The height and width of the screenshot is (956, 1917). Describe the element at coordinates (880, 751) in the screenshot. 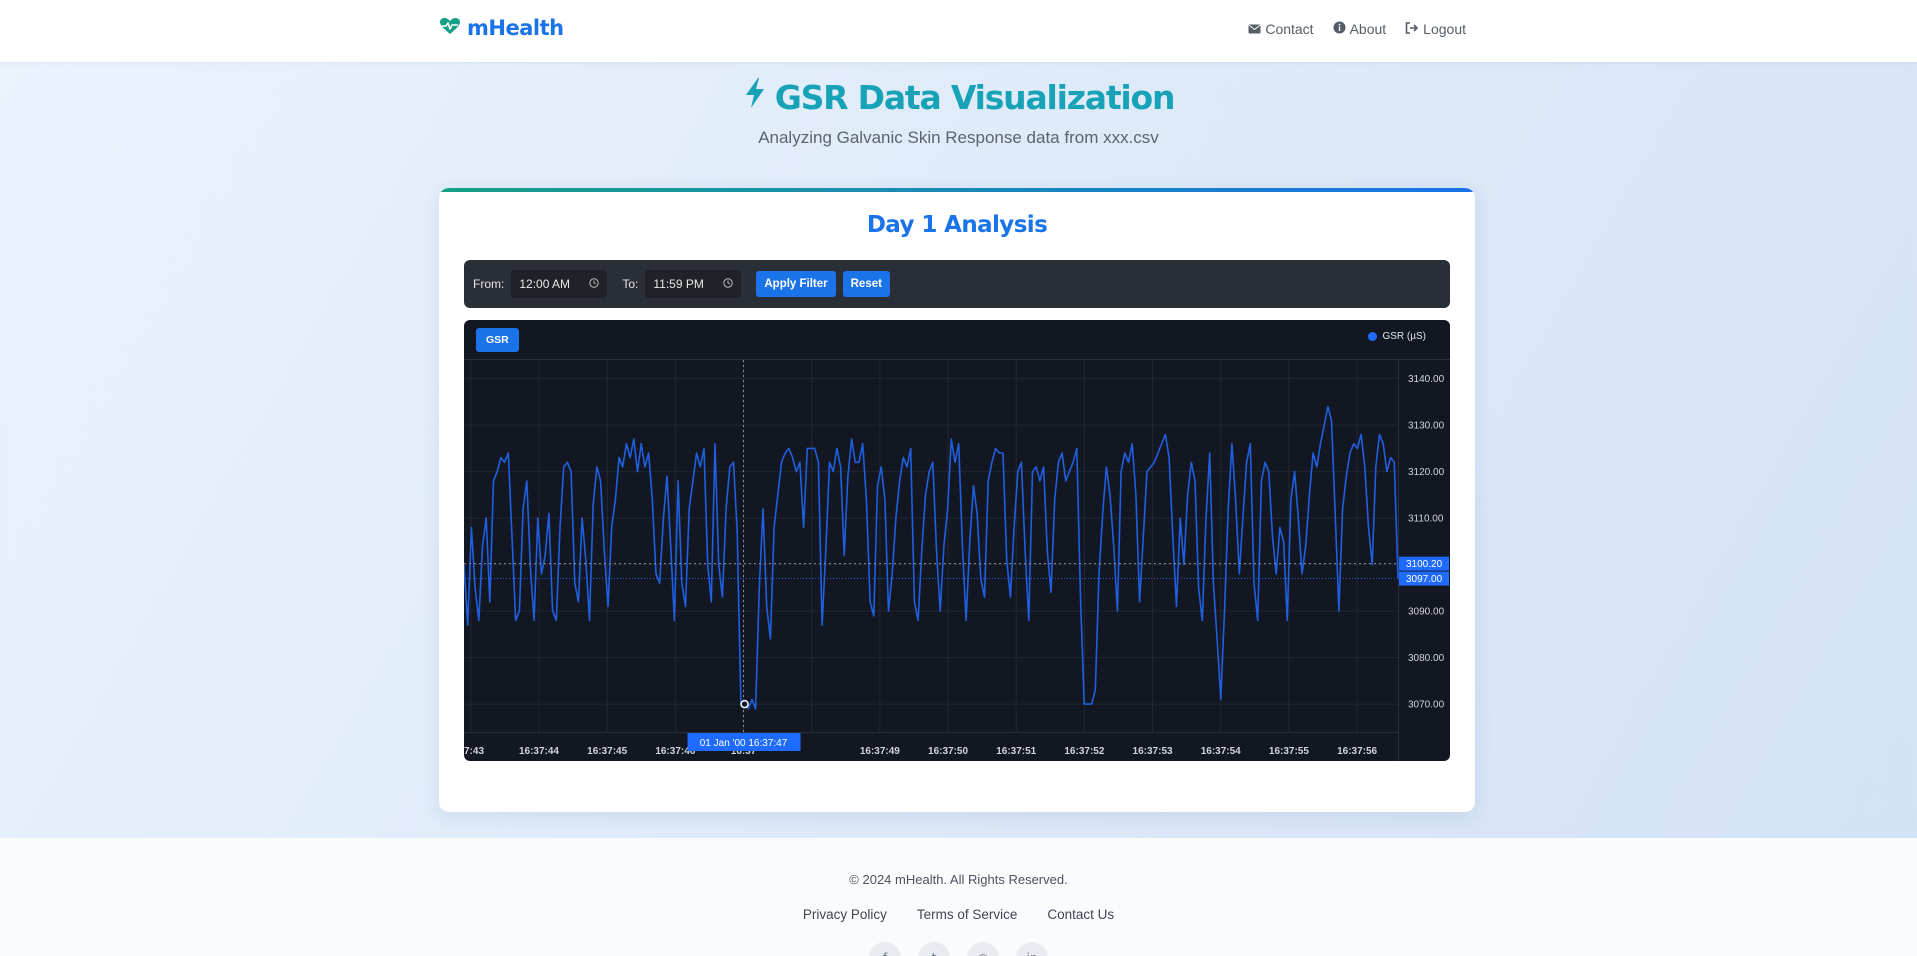

I see `x-tick-label: 16:37:49` at that location.